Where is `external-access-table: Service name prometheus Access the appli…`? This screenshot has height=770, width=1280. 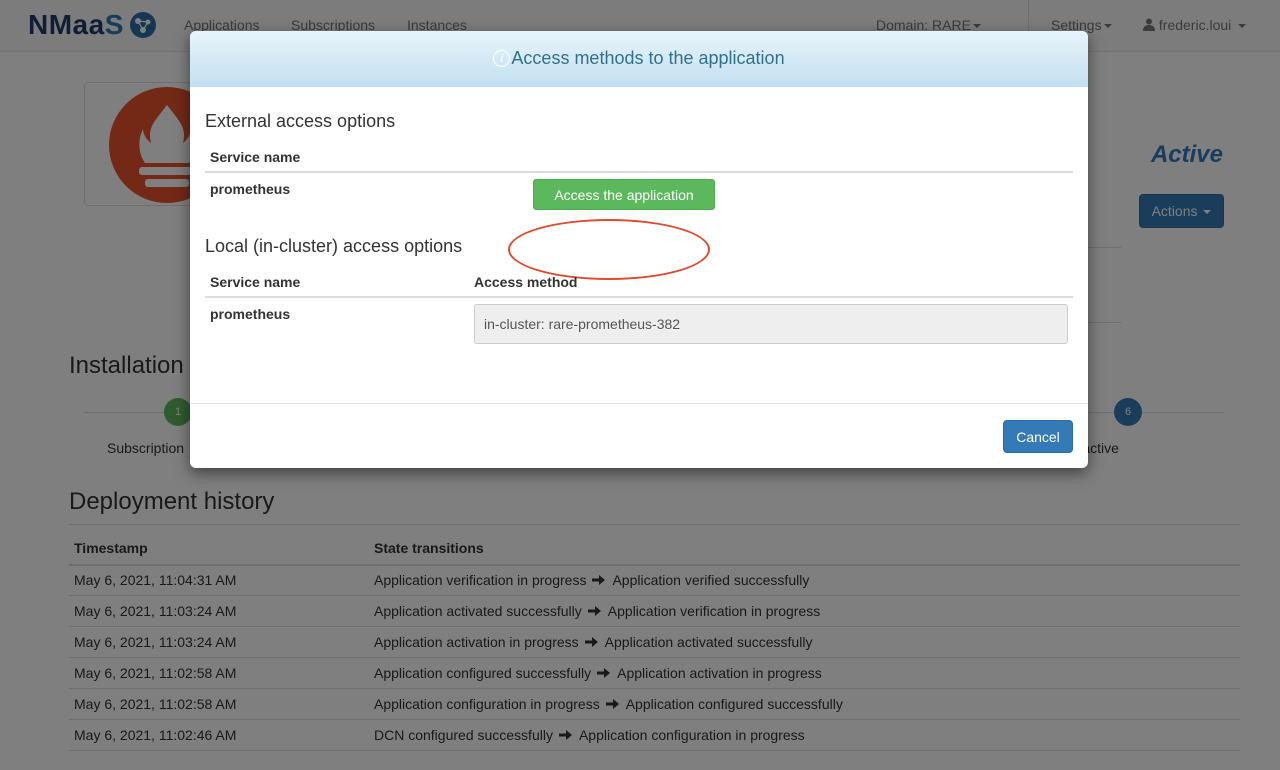
external-access-table: Service name prometheus Access the appli… is located at coordinates (639, 180).